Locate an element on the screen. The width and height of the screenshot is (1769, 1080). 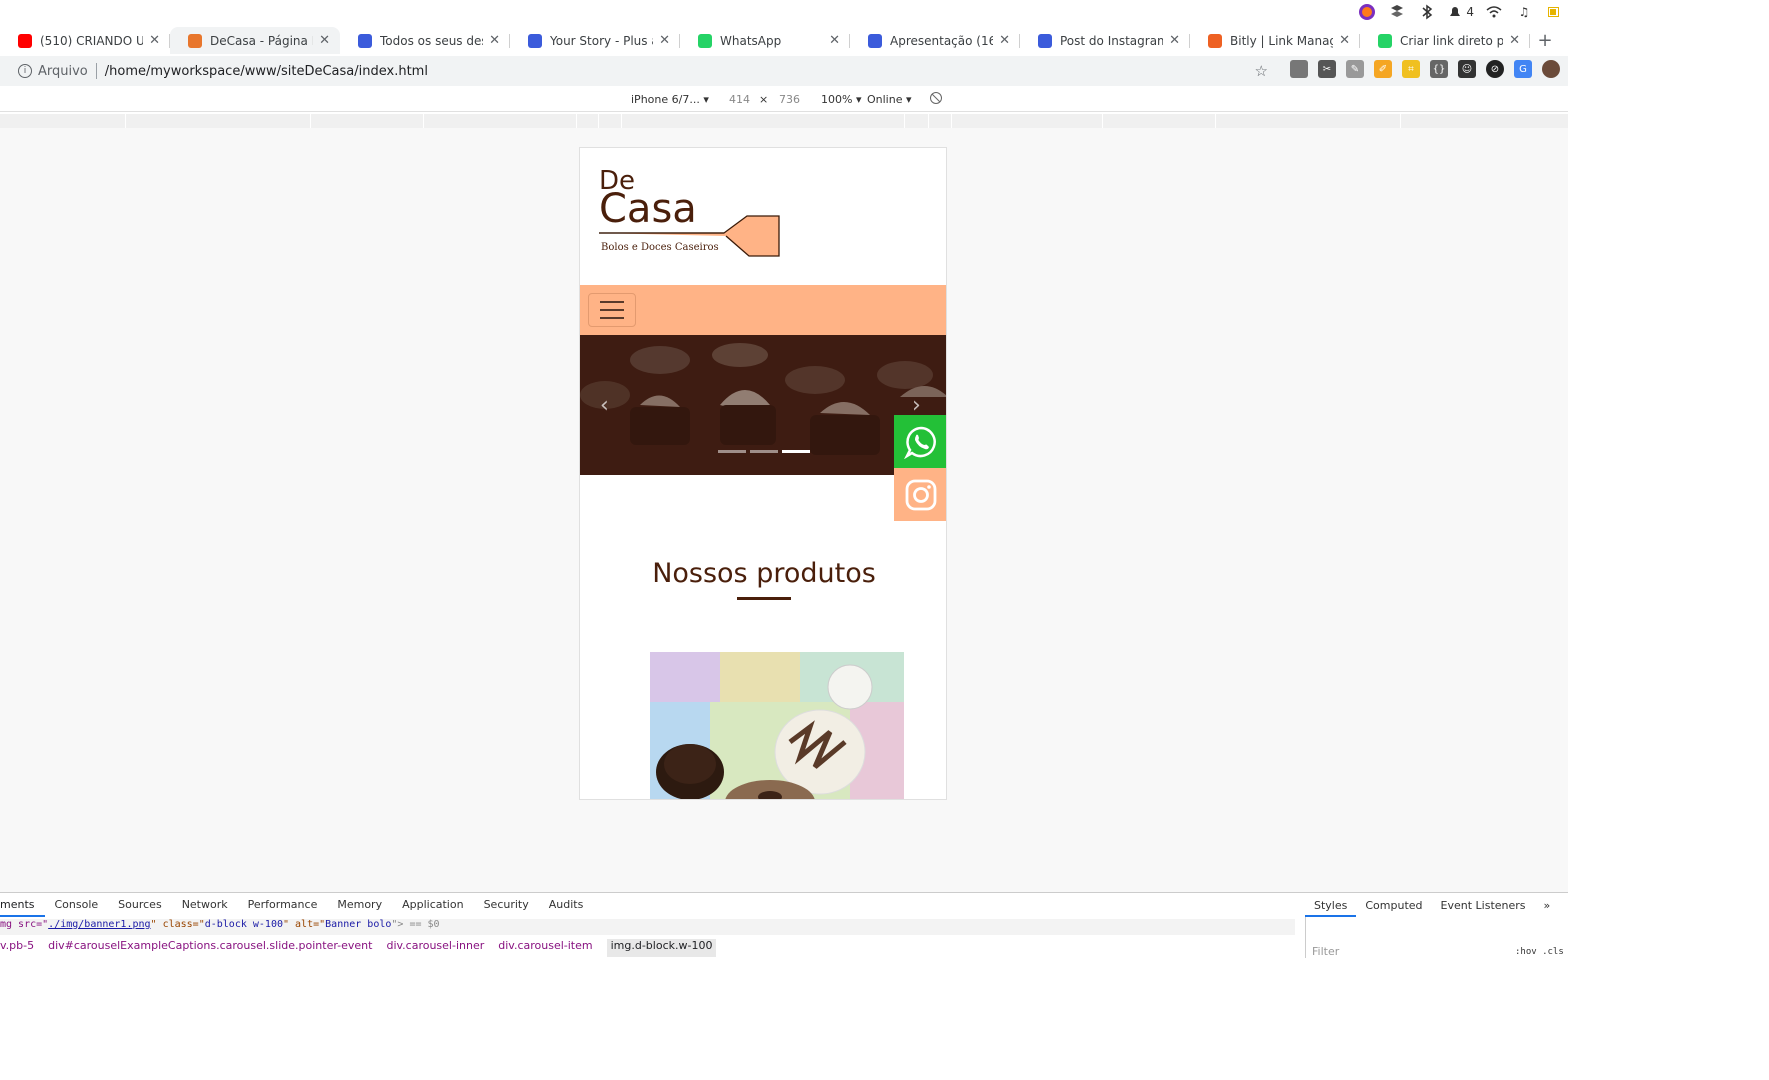
devtools-side-tabs: Styles Computed Event Listeners» is located at coordinates (1432, 905).